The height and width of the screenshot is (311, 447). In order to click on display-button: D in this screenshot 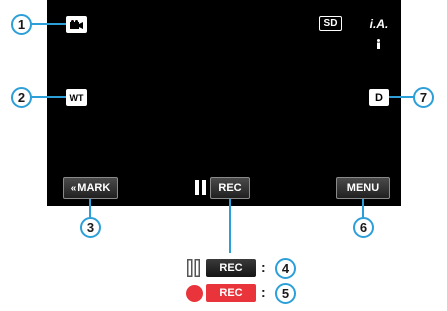, I will do `click(379, 97)`.